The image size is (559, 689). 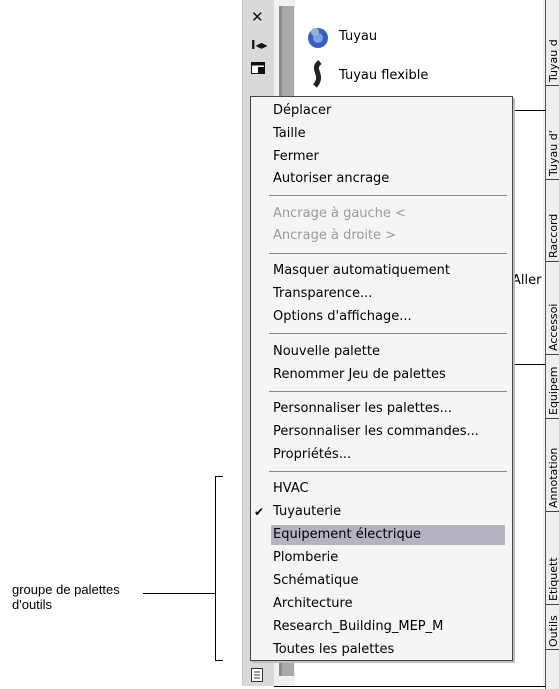 What do you see at coordinates (388, 535) in the screenshot?
I see `menu-item-group-equipement-electrique: Equipement électrique` at bounding box center [388, 535].